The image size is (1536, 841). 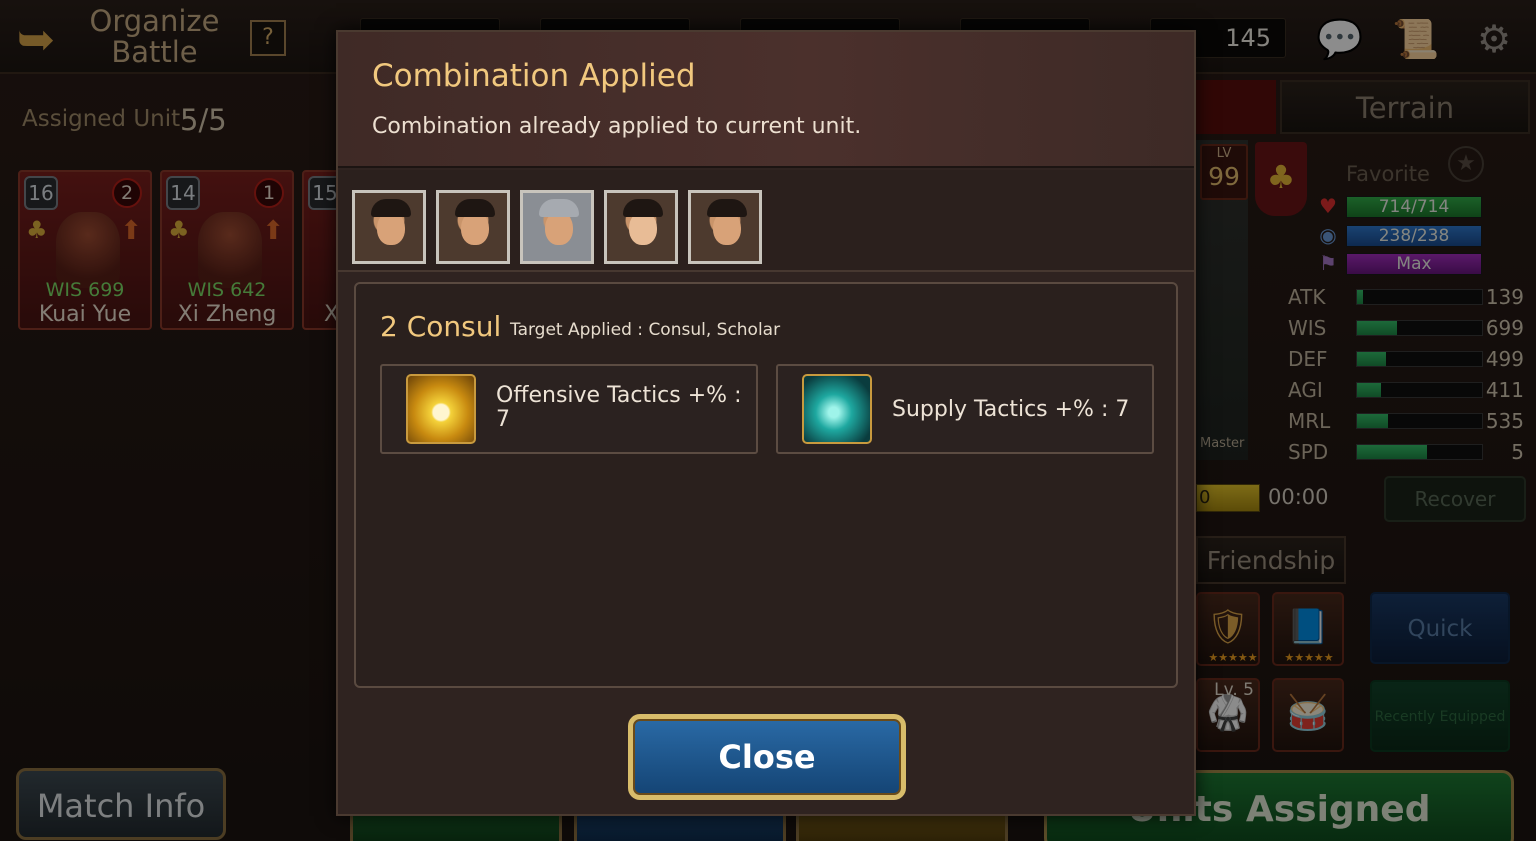 I want to click on effect-text: Offensive Tactics +% : 7, so click(x=619, y=407).